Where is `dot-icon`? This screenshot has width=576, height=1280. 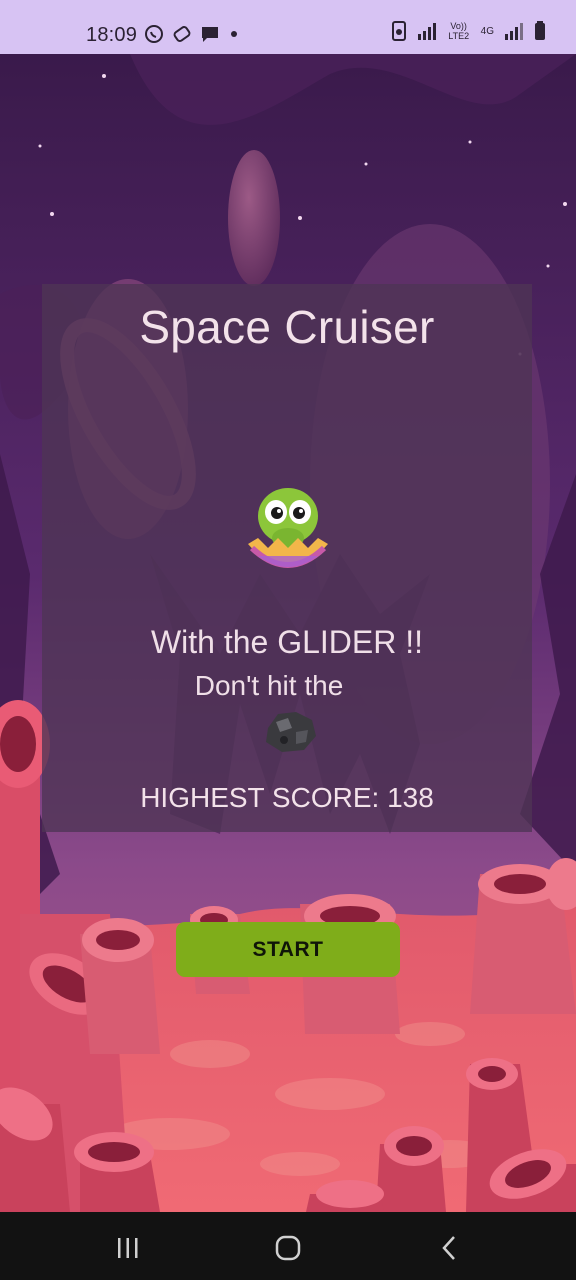 dot-icon is located at coordinates (234, 34).